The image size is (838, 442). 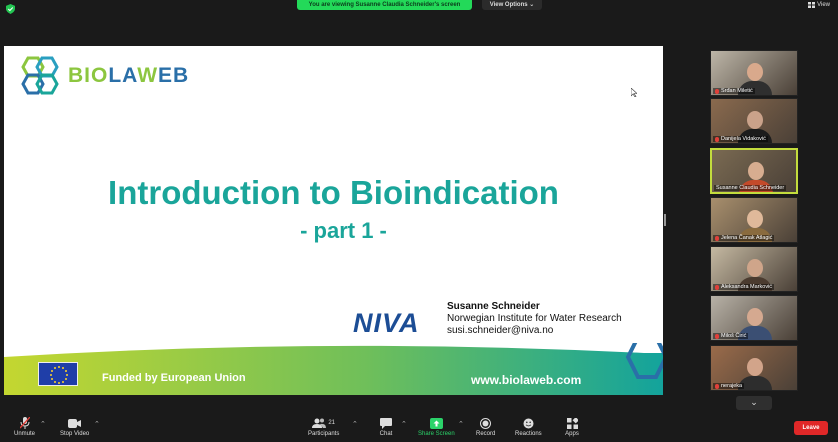 What do you see at coordinates (486, 434) in the screenshot?
I see `record-label: Record` at bounding box center [486, 434].